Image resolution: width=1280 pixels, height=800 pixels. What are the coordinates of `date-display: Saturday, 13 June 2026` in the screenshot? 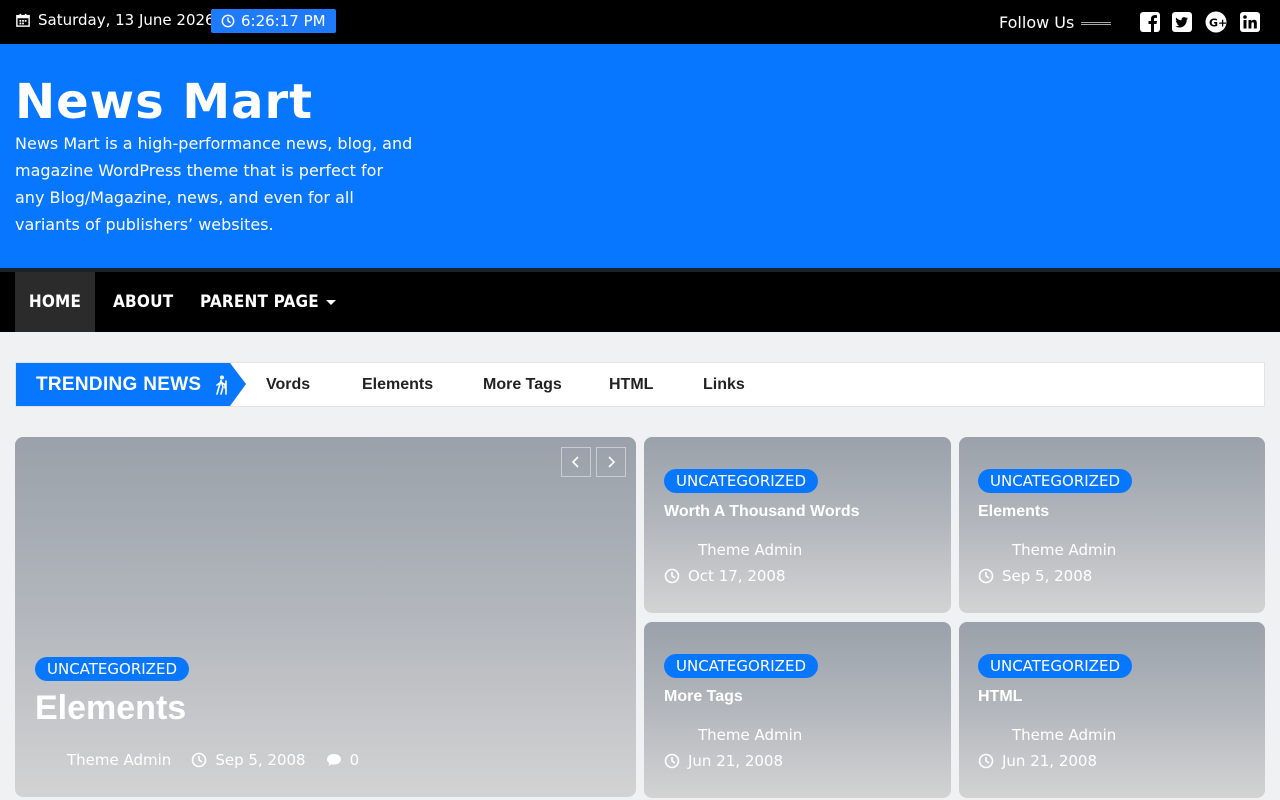 It's located at (115, 20).